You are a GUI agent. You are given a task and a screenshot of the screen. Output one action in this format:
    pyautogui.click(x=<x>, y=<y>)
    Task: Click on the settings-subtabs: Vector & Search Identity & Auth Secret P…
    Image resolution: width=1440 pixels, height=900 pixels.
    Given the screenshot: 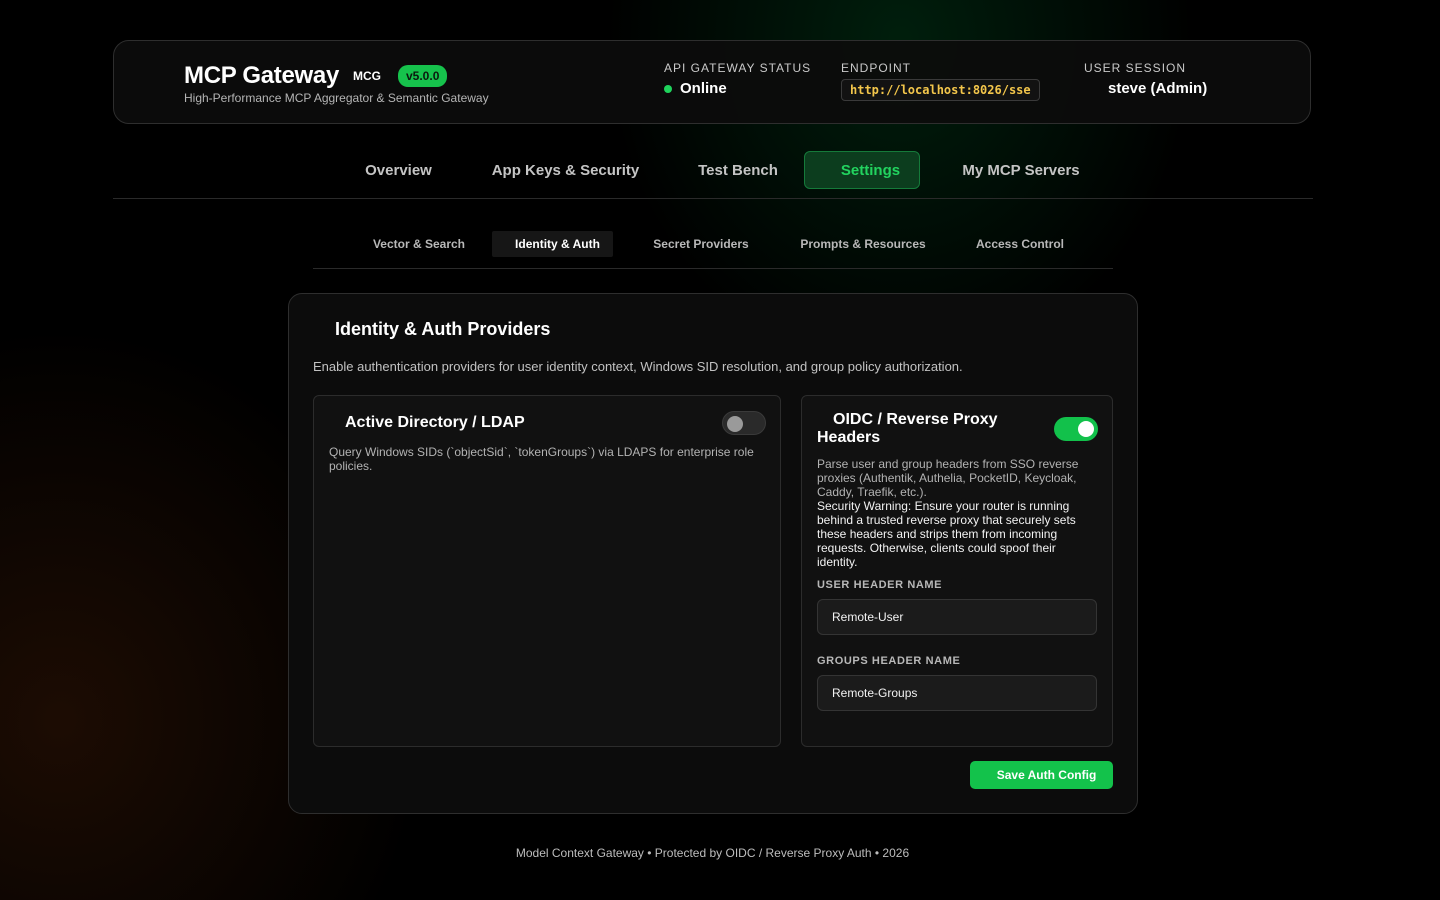 What is the action you would take?
    pyautogui.click(x=713, y=249)
    